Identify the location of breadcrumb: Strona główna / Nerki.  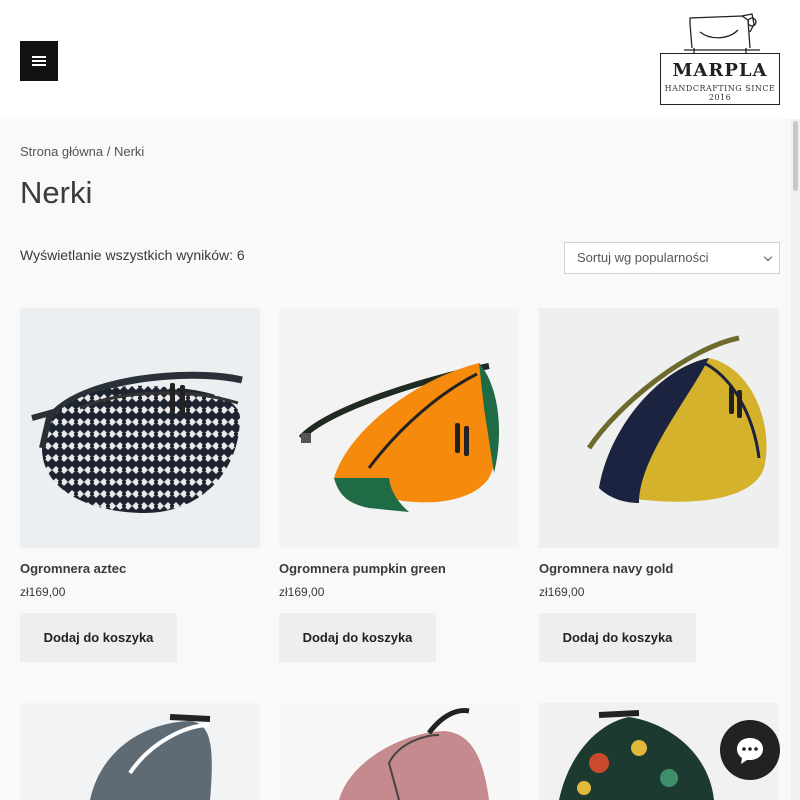
(82, 151).